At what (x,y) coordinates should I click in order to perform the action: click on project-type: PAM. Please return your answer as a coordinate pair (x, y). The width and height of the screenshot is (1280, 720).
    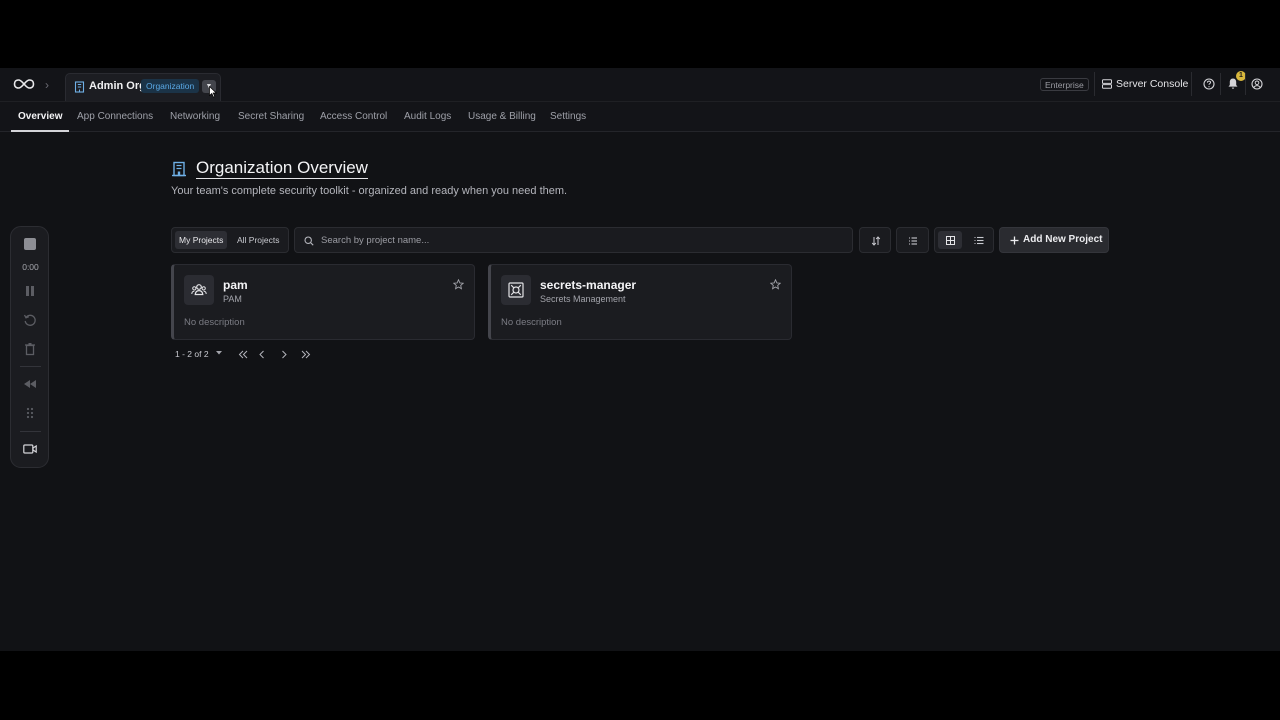
    Looking at the image, I should click on (232, 299).